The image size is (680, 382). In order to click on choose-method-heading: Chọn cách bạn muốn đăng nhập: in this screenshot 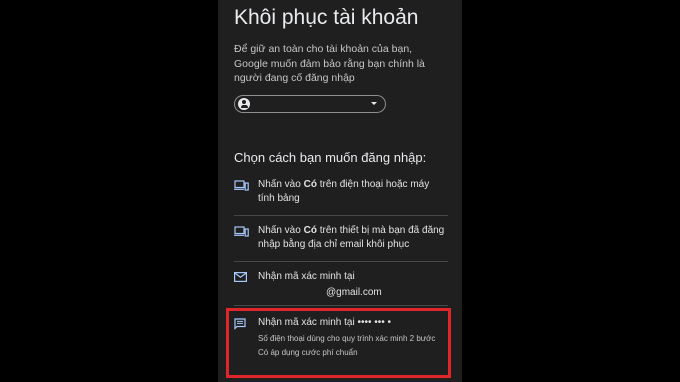, I will do `click(330, 157)`.